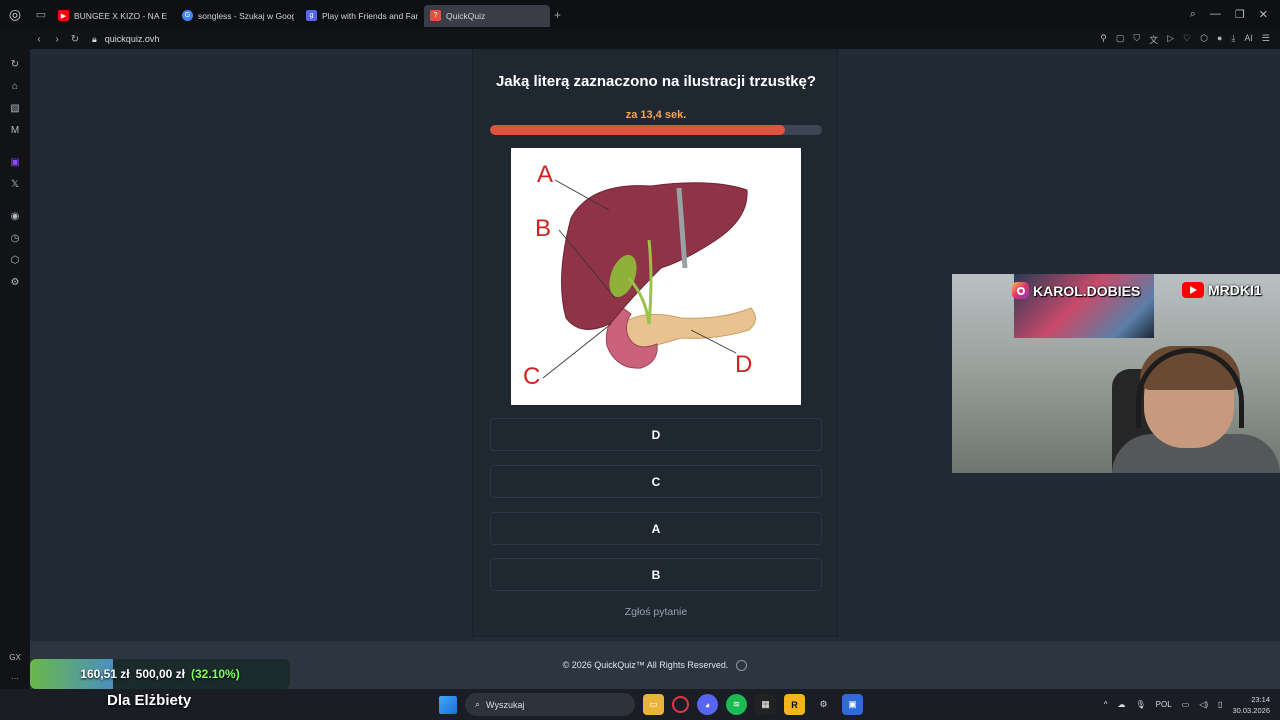  I want to click on youtube-favicon-icon: ▶, so click(63, 15).